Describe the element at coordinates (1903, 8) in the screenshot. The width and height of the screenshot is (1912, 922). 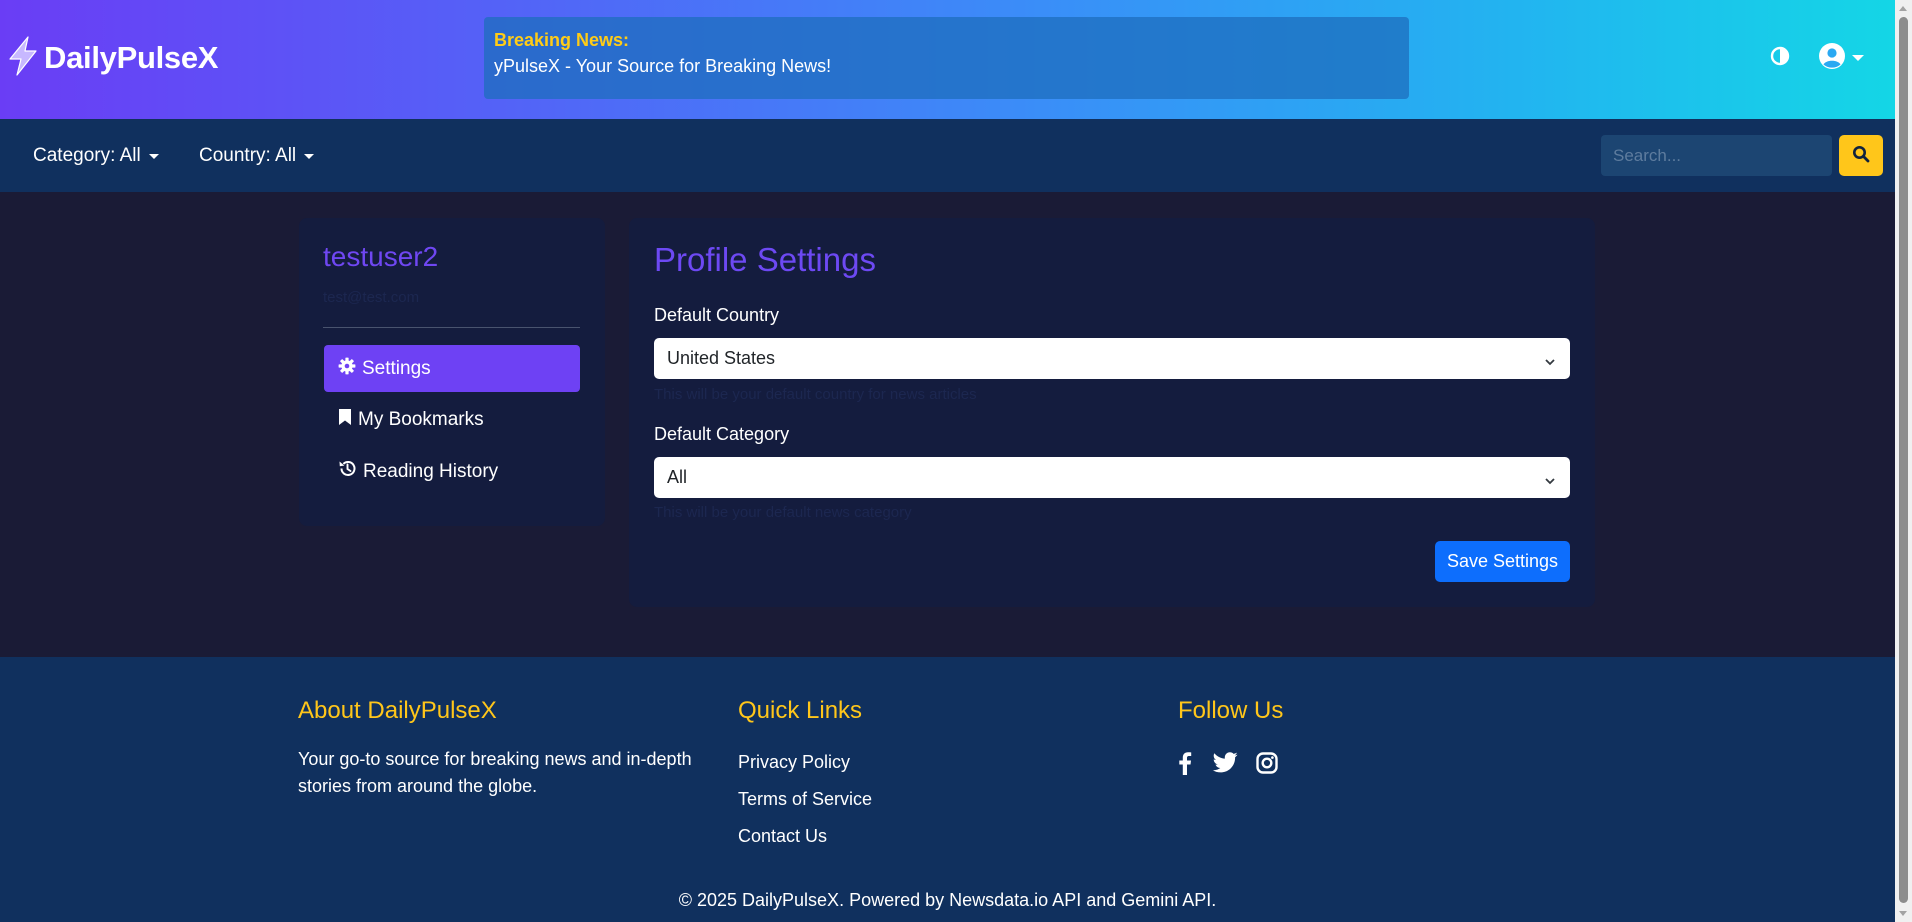
I see `scroll-up-arrow-icon` at that location.